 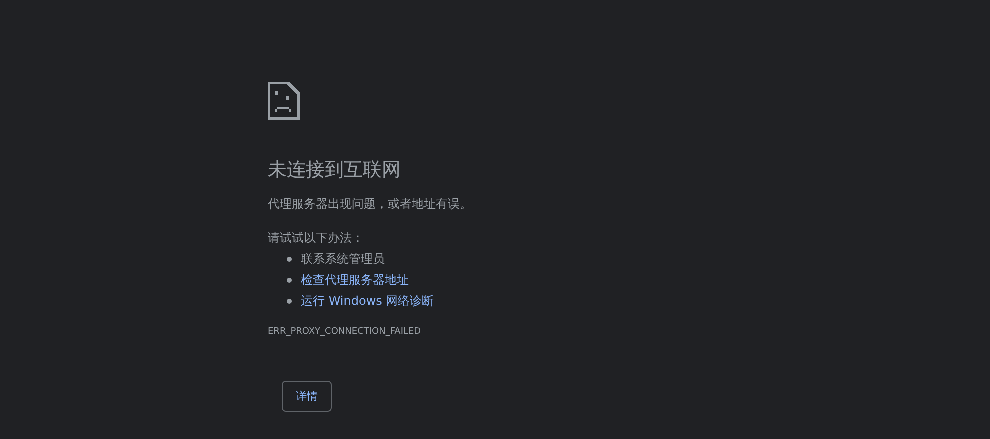 I want to click on suggestions-heading: 请试试以下办法：, so click(x=316, y=238).